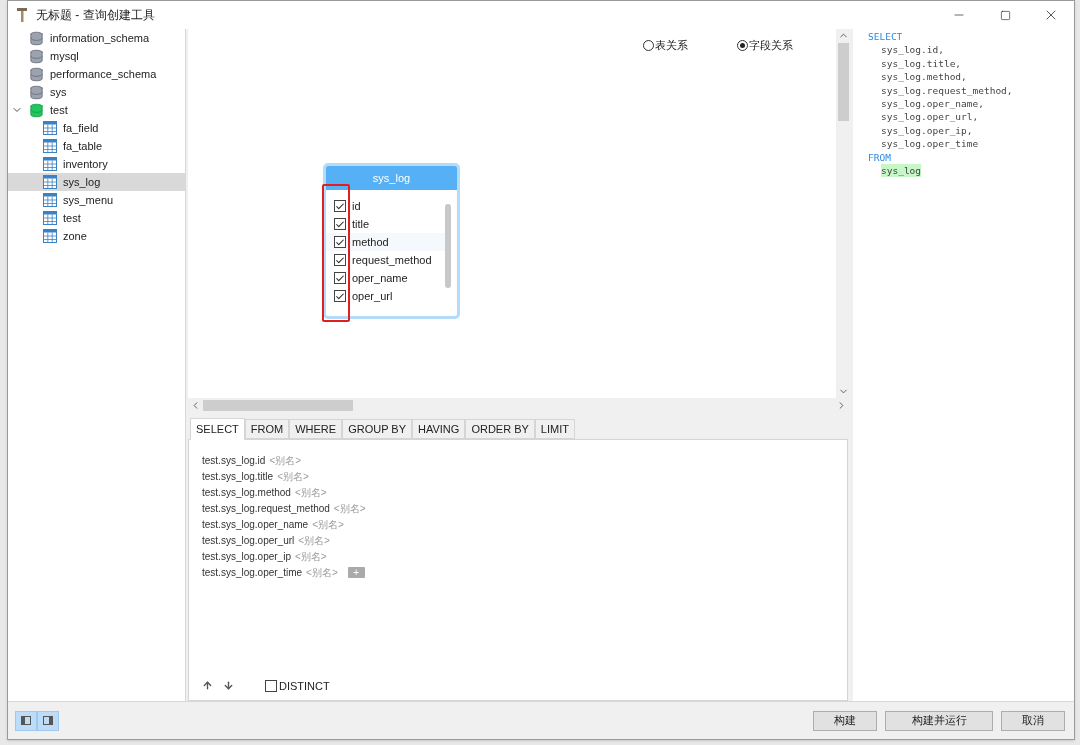 The image size is (1080, 745). Describe the element at coordinates (95, 15) in the screenshot. I see `window-title: 无标题 - 查询创建工具` at that location.